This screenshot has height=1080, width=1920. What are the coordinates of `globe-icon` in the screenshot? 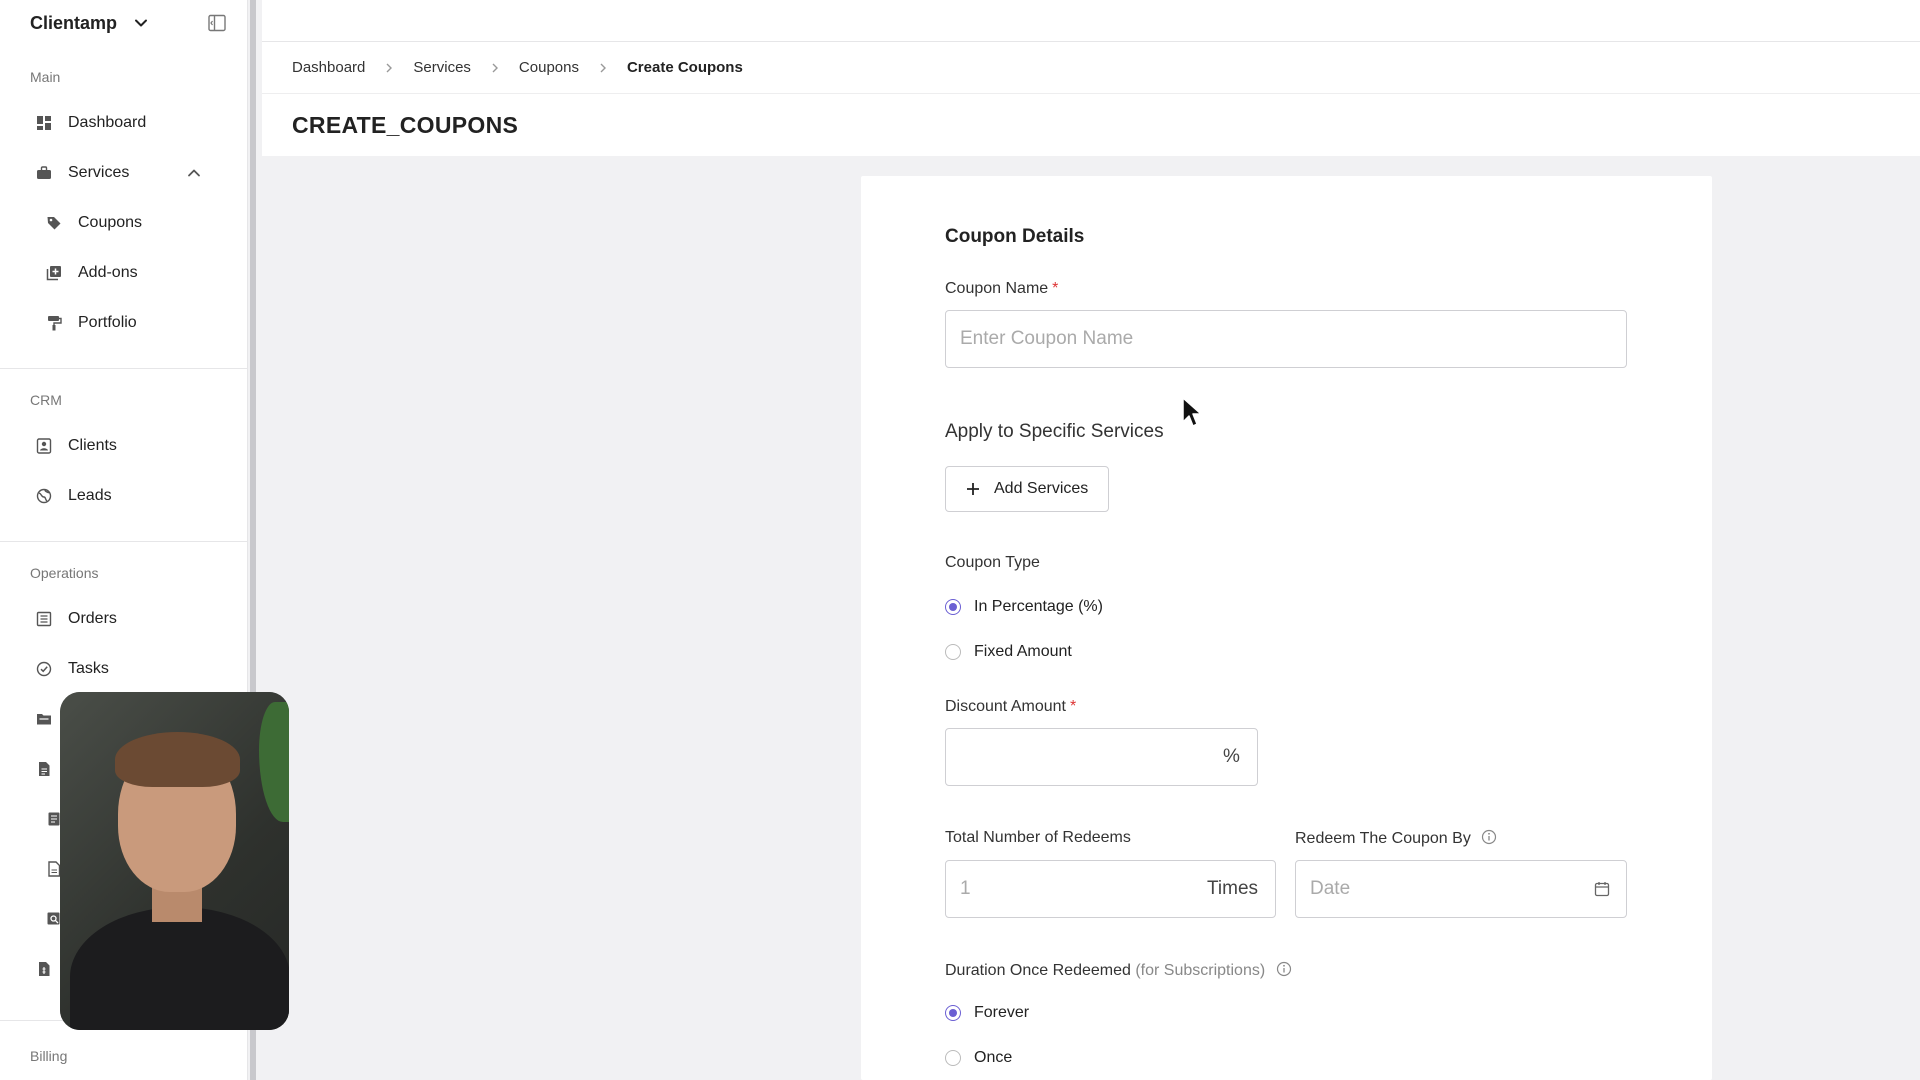 It's located at (44, 496).